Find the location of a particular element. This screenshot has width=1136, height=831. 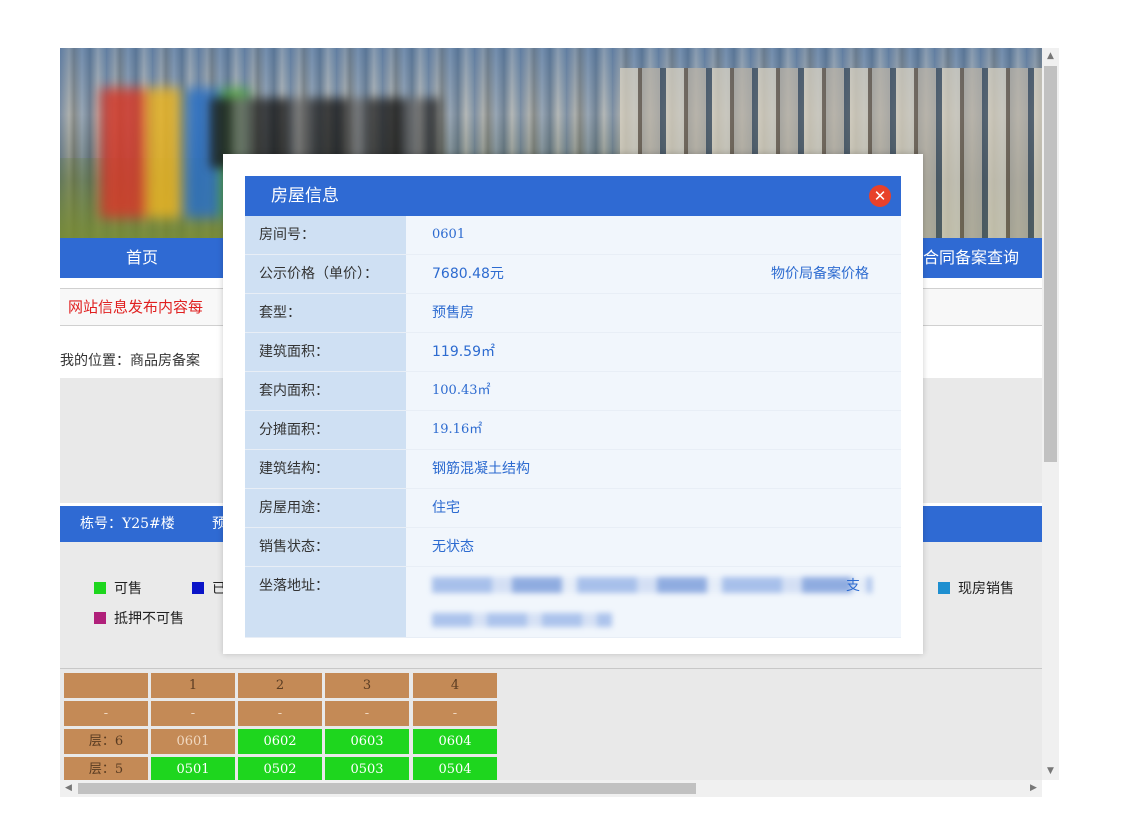

legend-mortgaged: 抵押不可售 is located at coordinates (139, 618).